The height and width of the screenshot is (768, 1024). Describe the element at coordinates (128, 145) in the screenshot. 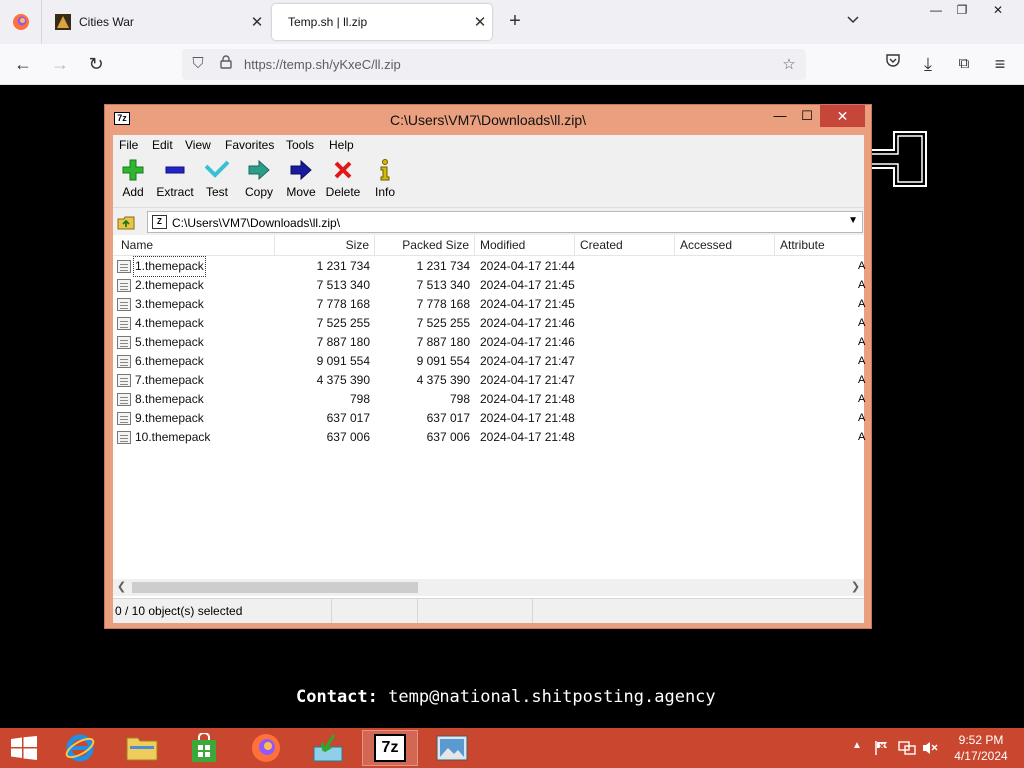

I see `menu-file: File` at that location.